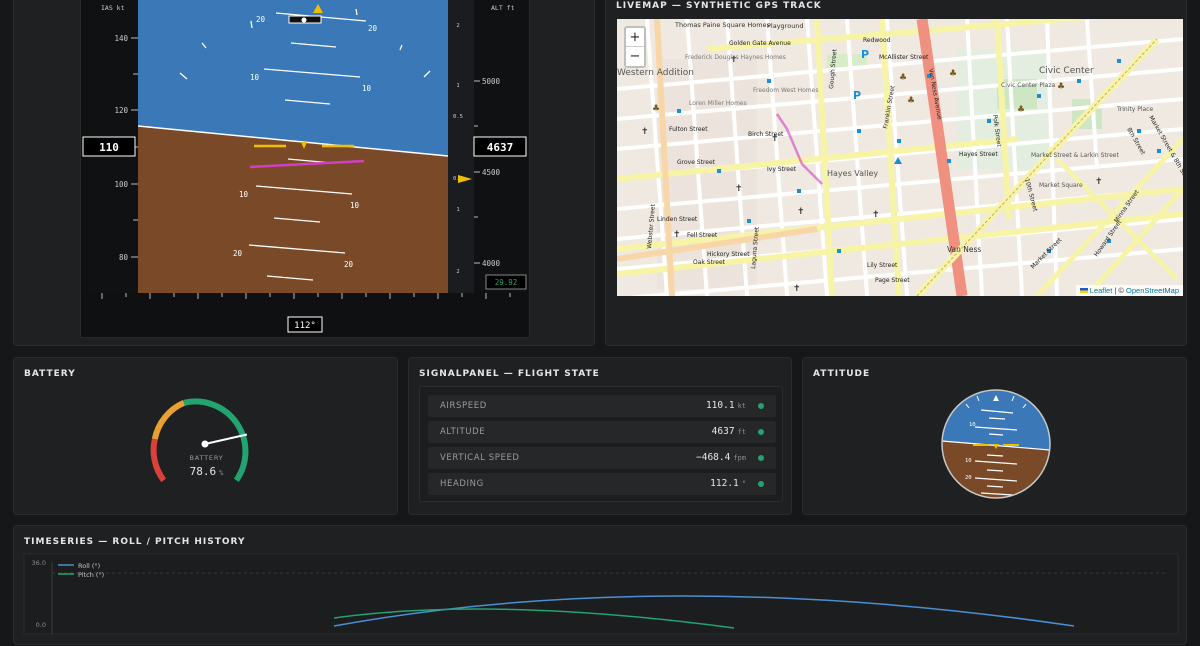 The image size is (1200, 646). What do you see at coordinates (457, 86) in the screenshot?
I see `vsi-tick-up-1: 1` at bounding box center [457, 86].